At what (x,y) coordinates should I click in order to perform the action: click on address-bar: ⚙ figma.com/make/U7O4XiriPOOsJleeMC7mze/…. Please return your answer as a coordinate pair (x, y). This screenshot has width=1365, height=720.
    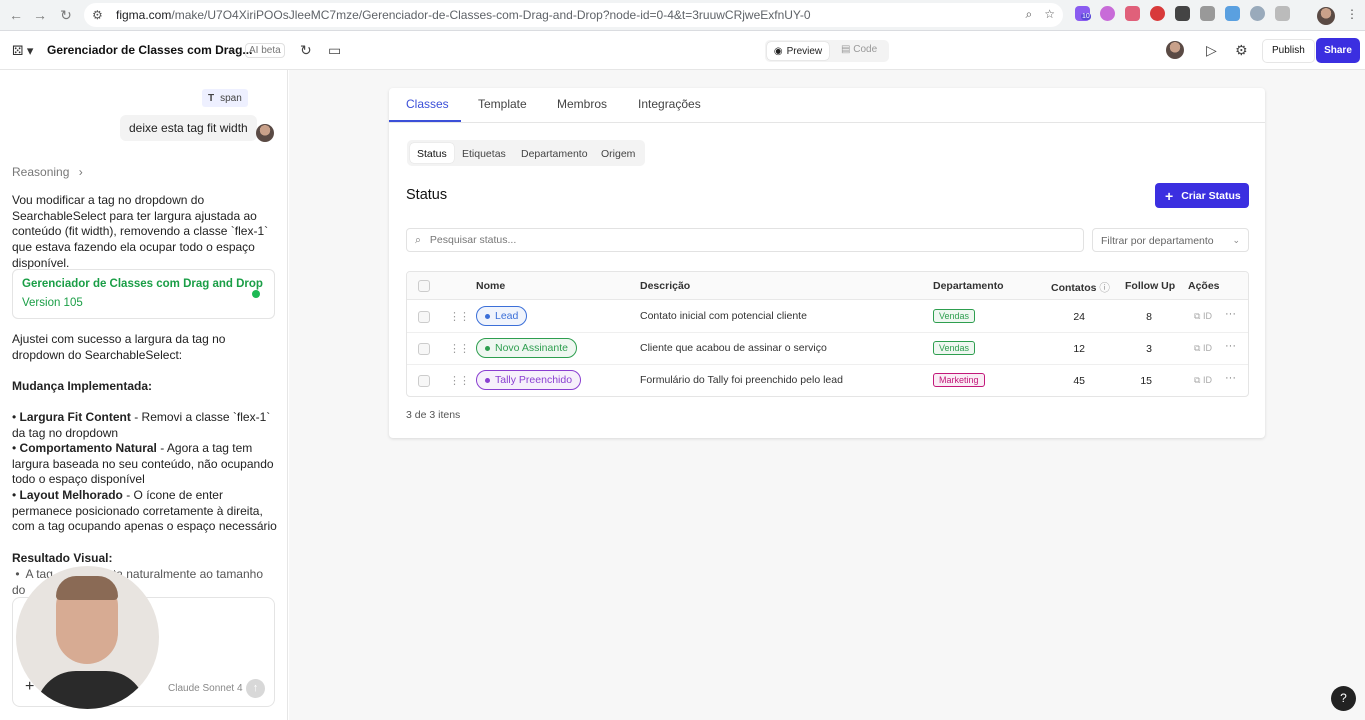
    Looking at the image, I should click on (573, 15).